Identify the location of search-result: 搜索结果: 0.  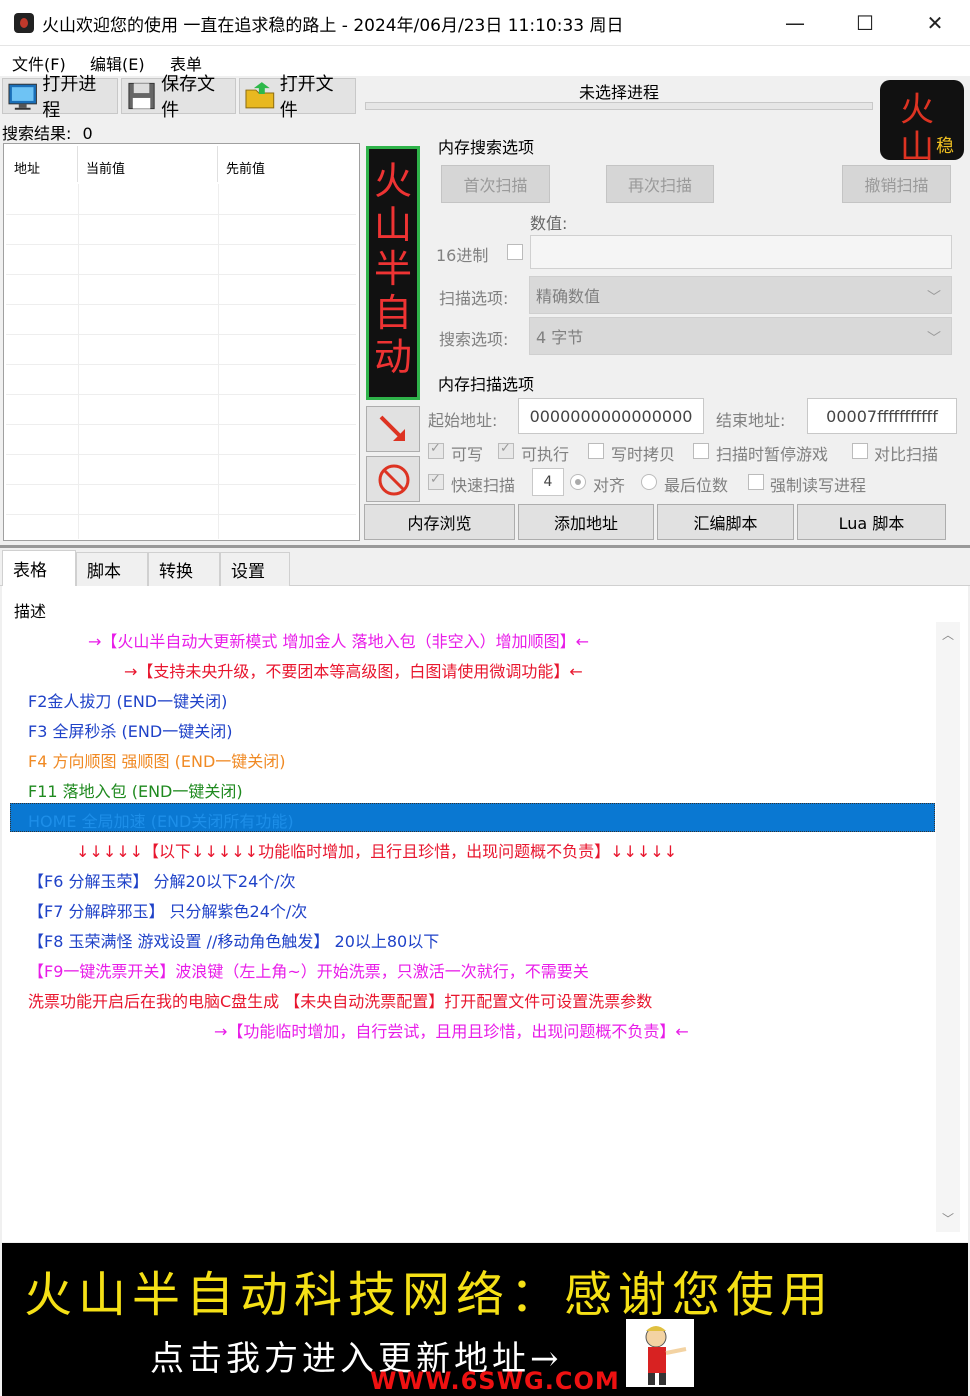
(47, 132).